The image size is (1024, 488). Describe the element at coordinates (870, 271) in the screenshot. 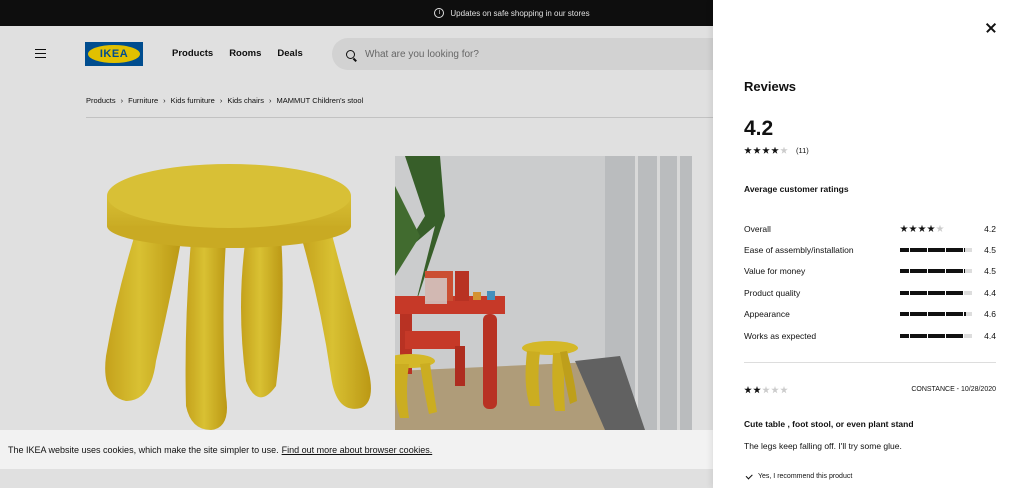

I see `rating-row: Value for money 4.5` at that location.